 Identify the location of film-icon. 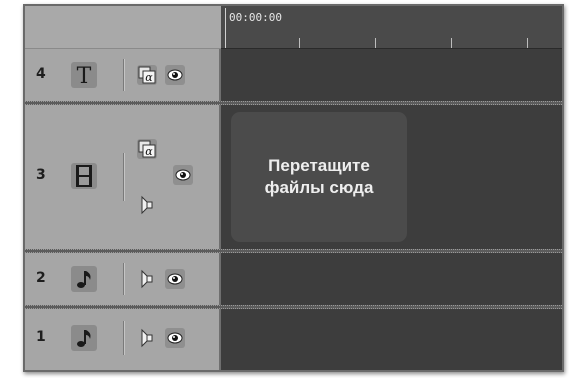
(84, 176).